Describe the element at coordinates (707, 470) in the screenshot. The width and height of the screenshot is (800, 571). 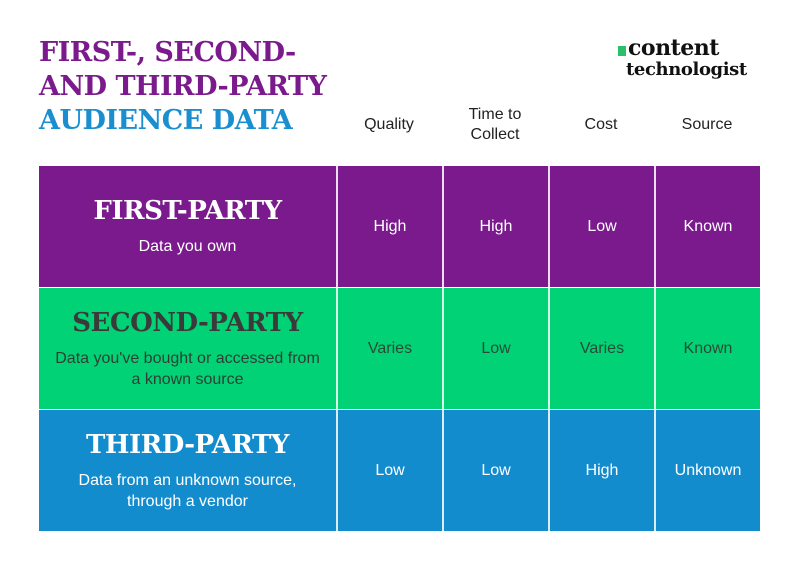
I see `cell-source: Unknown` at that location.